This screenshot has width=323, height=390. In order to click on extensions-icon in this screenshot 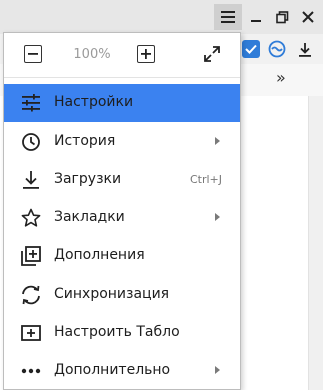, I will do `click(31, 256)`.